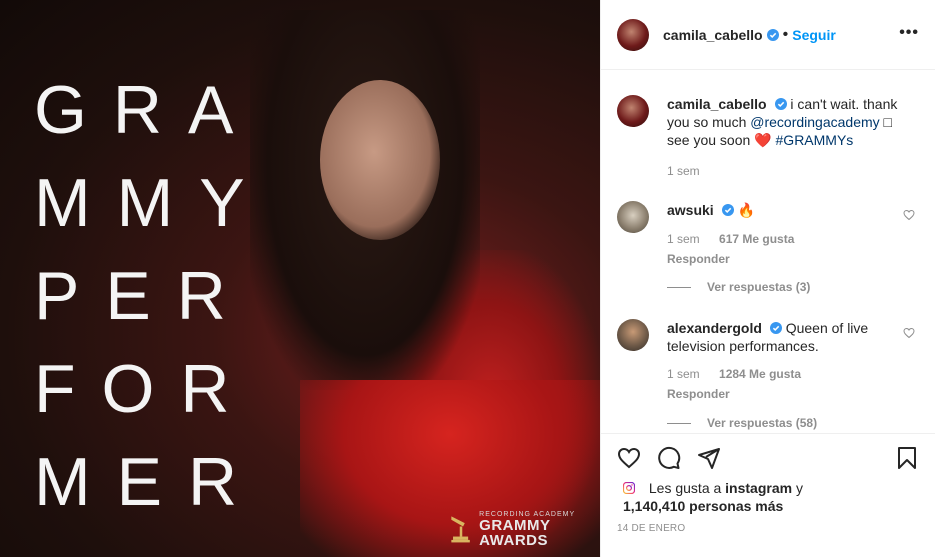 The width and height of the screenshot is (935, 558). I want to click on comment-username: awsuki, so click(690, 210).